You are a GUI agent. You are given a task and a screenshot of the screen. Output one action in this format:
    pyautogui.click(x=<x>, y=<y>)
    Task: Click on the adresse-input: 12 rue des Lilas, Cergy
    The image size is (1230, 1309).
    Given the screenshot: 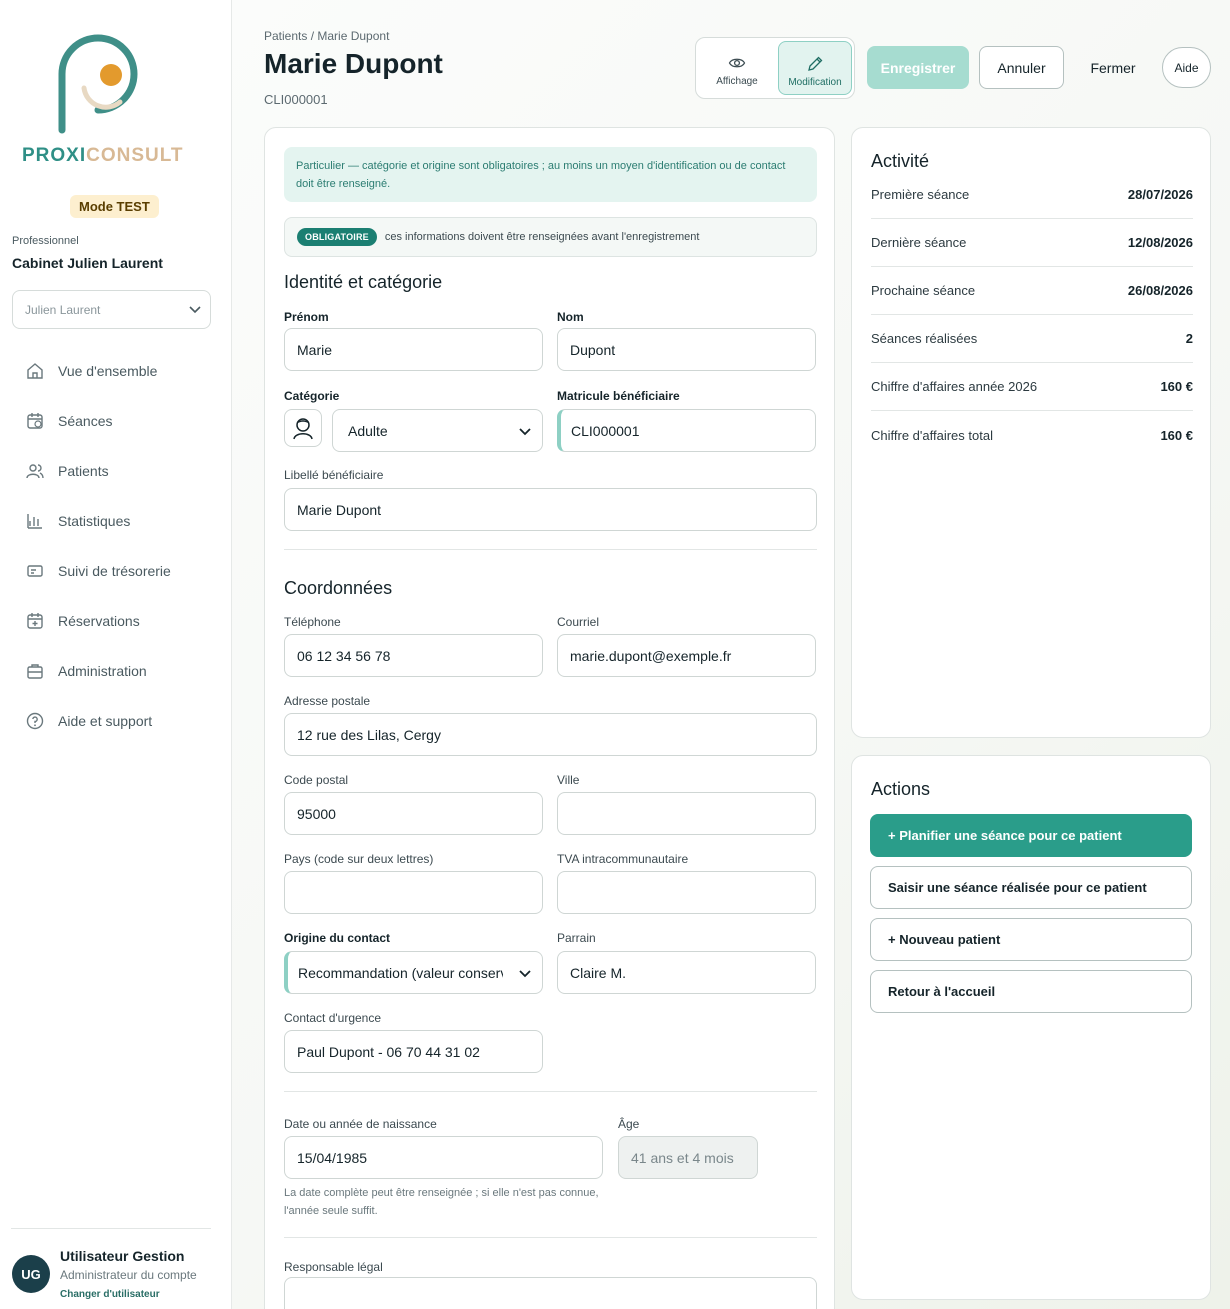 What is the action you would take?
    pyautogui.click(x=550, y=734)
    